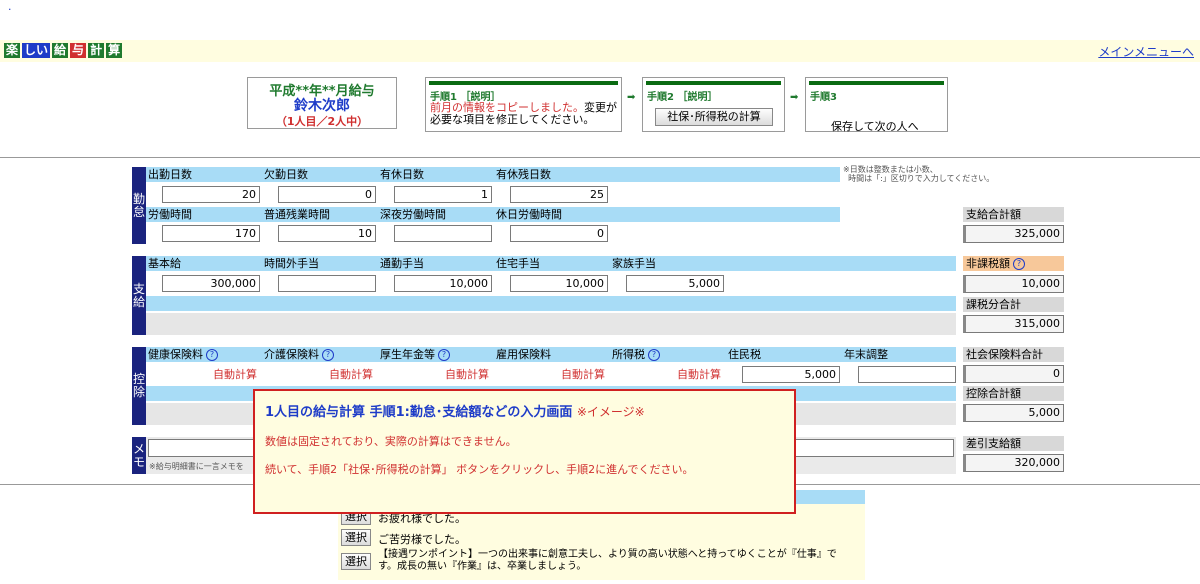 This screenshot has width=1200, height=584. What do you see at coordinates (875, 126) in the screenshot?
I see `save-next-text: 保存して次の人へ` at bounding box center [875, 126].